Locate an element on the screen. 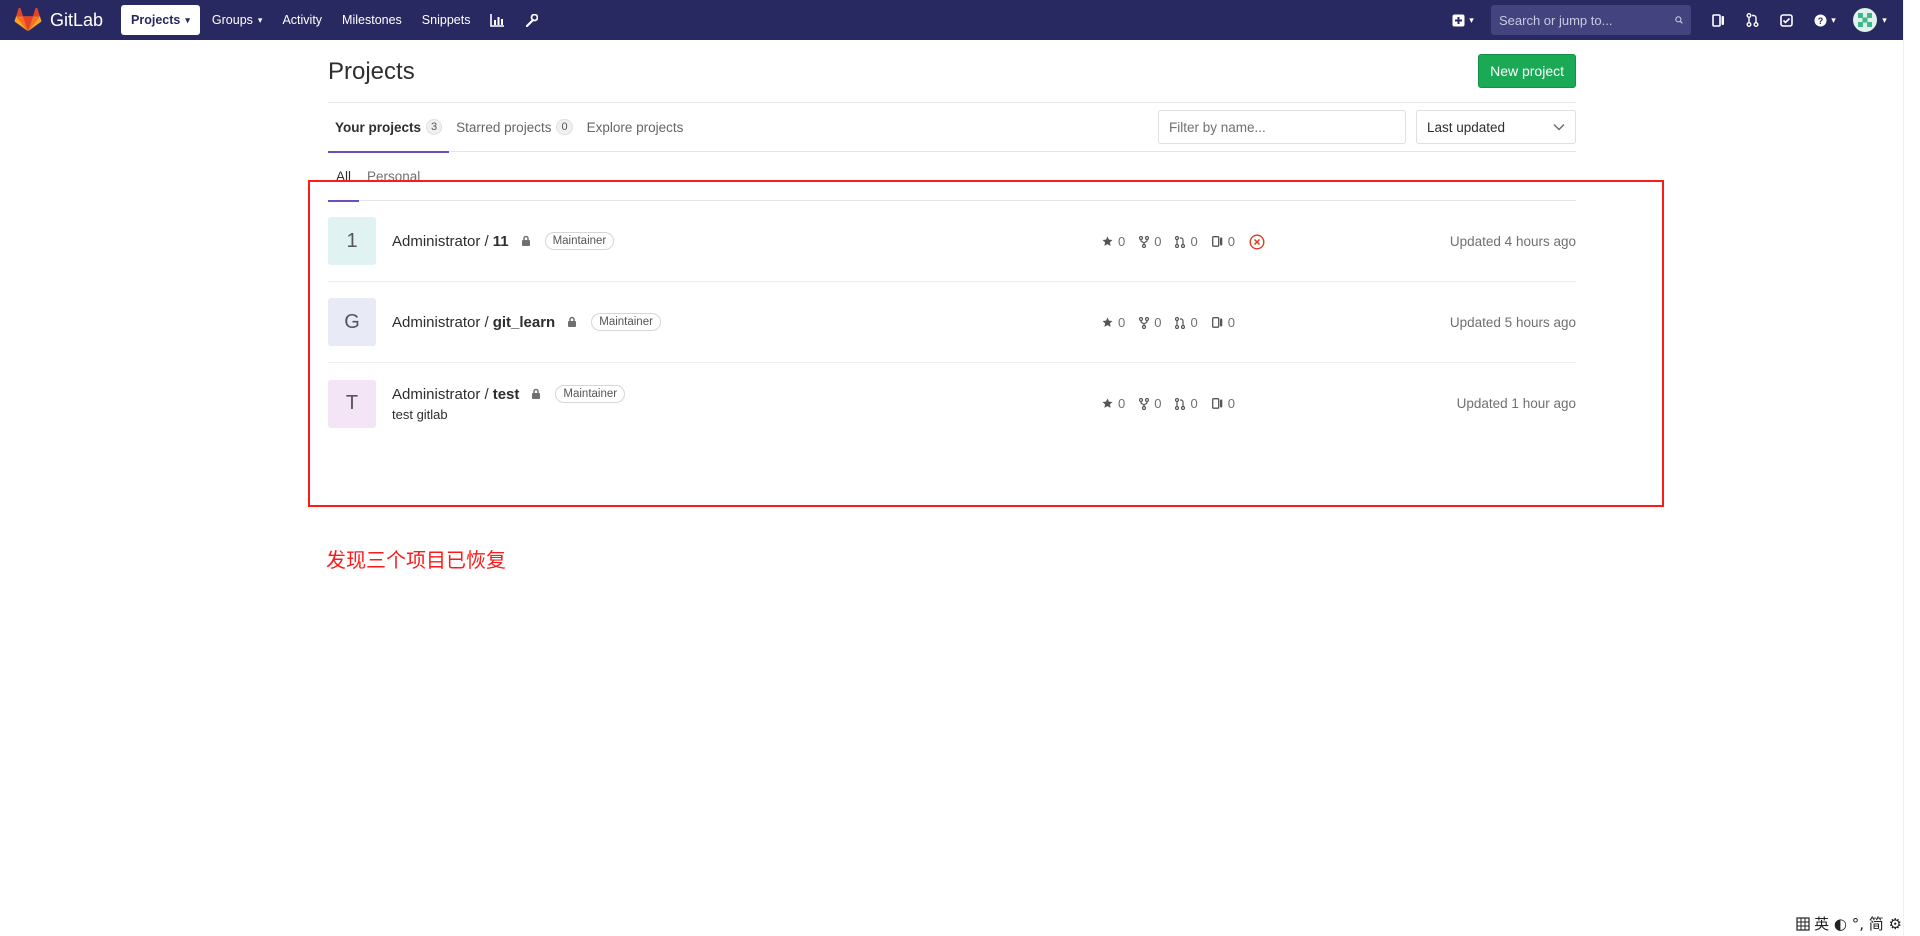 This screenshot has height=936, width=1920. sort-dropdown: Last updated is located at coordinates (1496, 127).